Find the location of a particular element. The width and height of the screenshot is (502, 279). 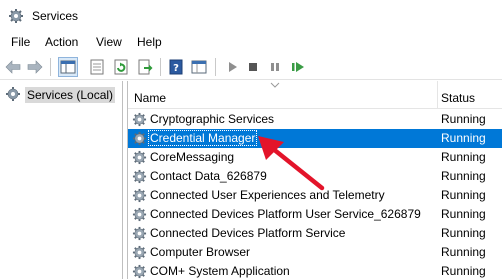

service-name: Cryptographic Services is located at coordinates (212, 119).